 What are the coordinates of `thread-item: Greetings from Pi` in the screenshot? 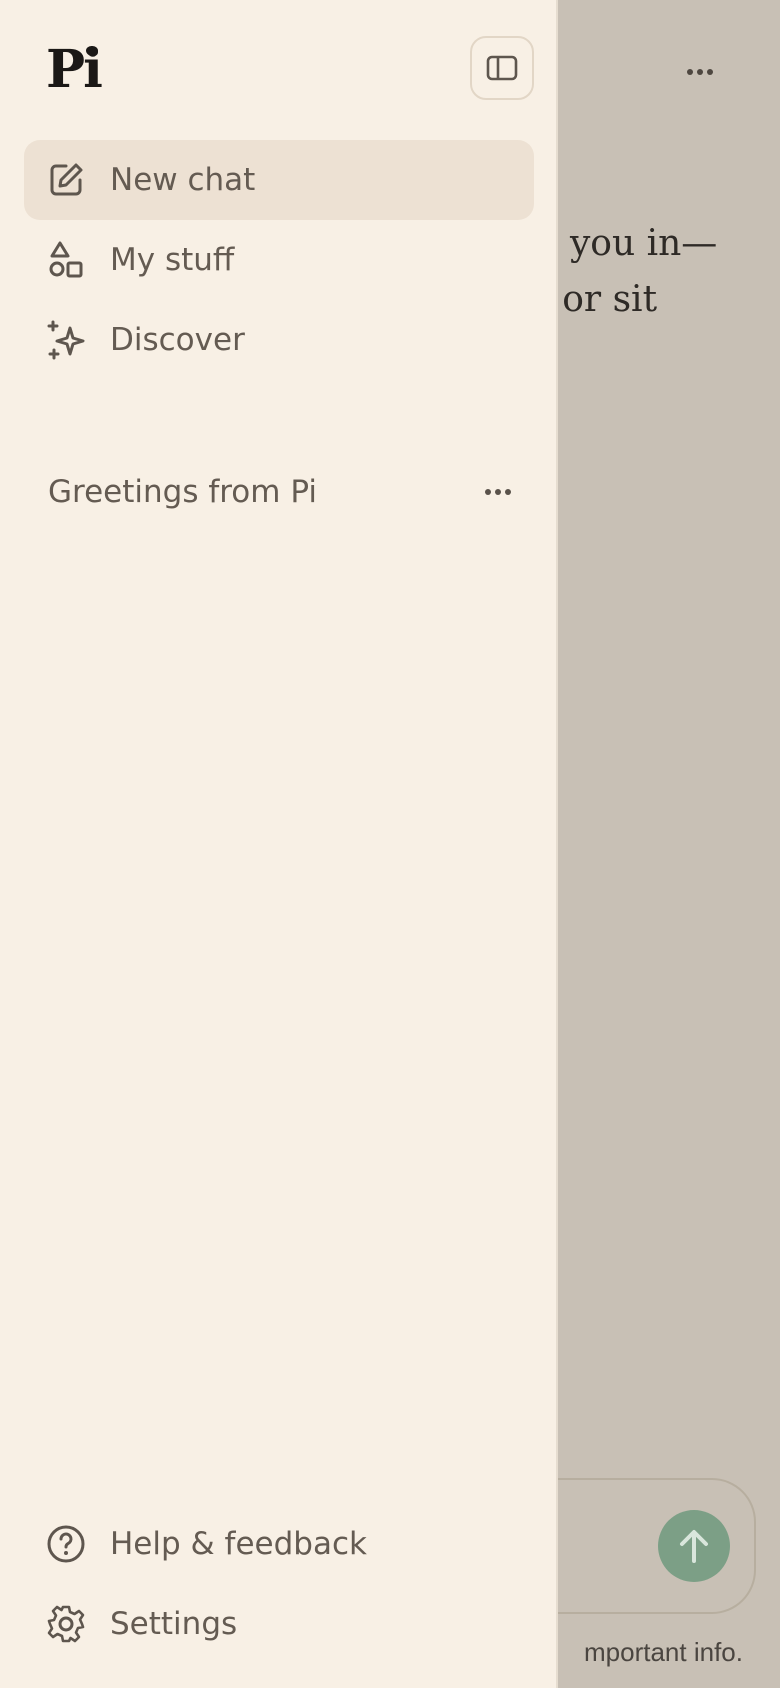 It's located at (283, 492).